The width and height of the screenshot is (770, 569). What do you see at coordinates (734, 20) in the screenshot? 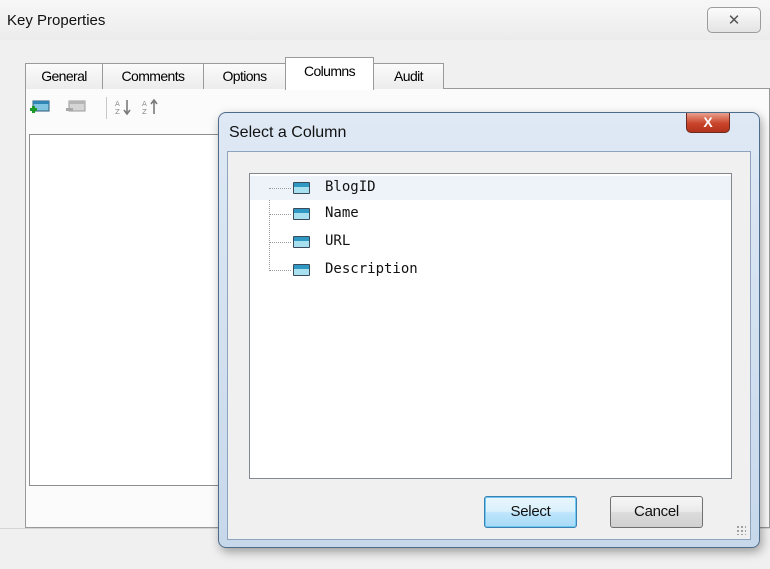
I see `window-close-button: ✕` at bounding box center [734, 20].